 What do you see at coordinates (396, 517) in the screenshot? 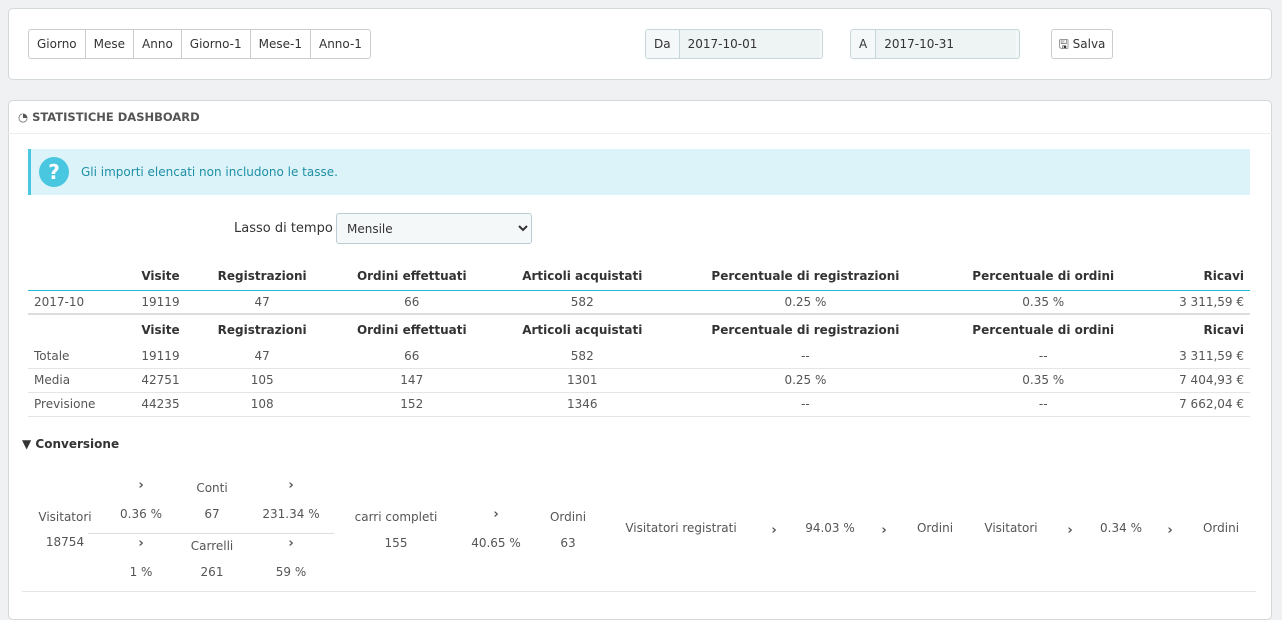
I see `full-carts-label: carri completi` at bounding box center [396, 517].